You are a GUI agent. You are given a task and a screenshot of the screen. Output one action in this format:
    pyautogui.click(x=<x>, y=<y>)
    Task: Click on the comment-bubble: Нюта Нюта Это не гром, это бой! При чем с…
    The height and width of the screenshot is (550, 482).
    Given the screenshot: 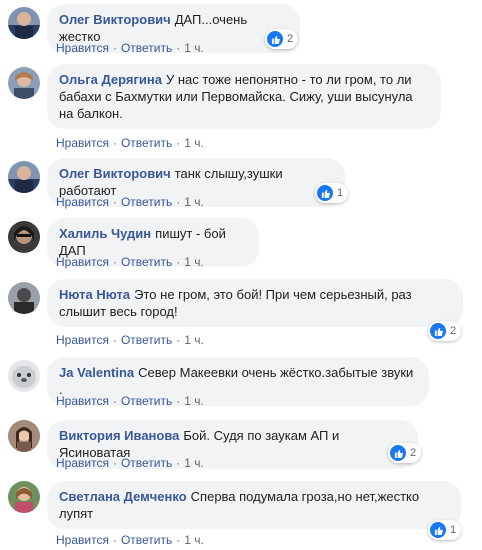 What is the action you would take?
    pyautogui.click(x=255, y=303)
    